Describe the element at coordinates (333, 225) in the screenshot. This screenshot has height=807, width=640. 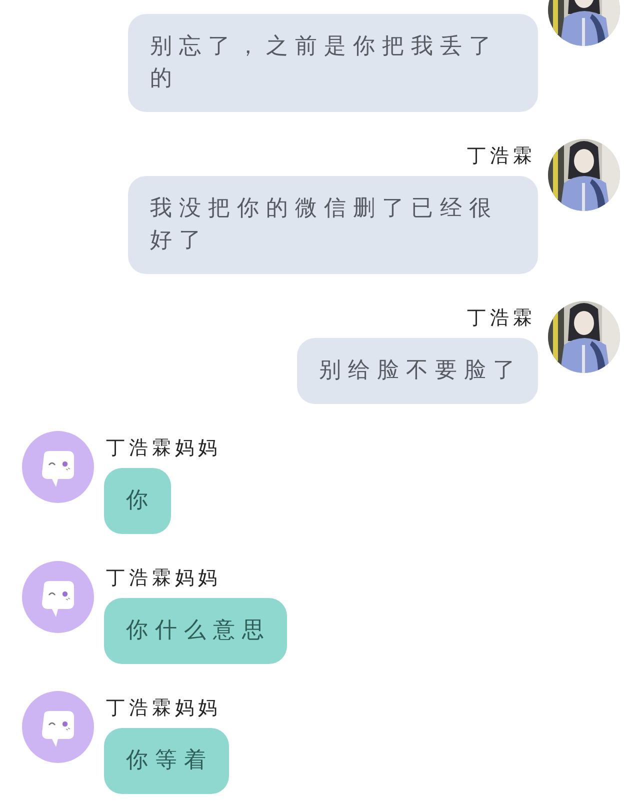
I see `message-bubble: 我没把你的微信删了已经很好了` at that location.